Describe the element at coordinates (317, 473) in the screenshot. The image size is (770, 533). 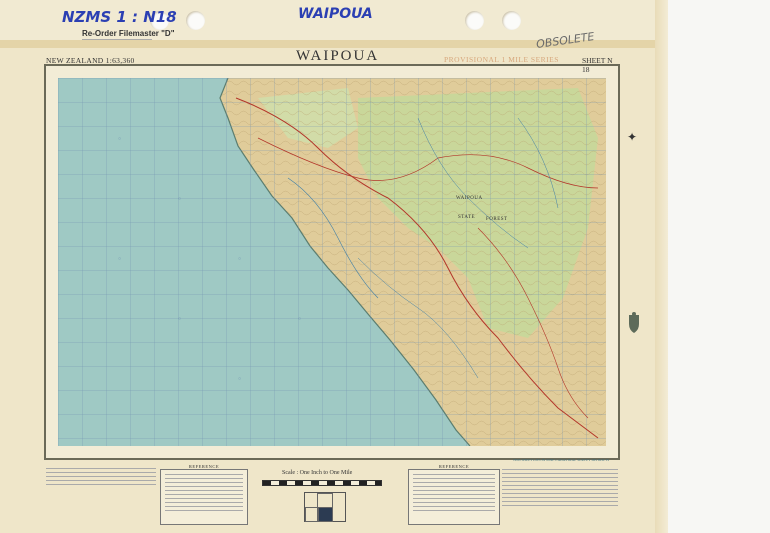
I see `scale-label: Scale : One Inch to One Mile` at that location.